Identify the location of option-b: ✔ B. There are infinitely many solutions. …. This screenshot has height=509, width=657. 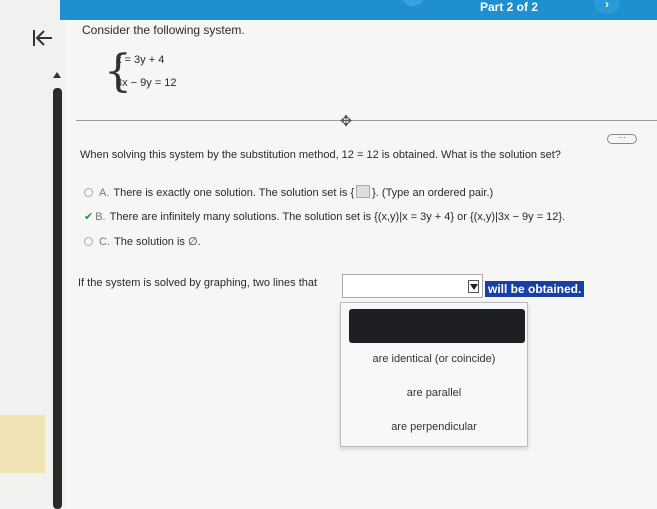
(324, 216).